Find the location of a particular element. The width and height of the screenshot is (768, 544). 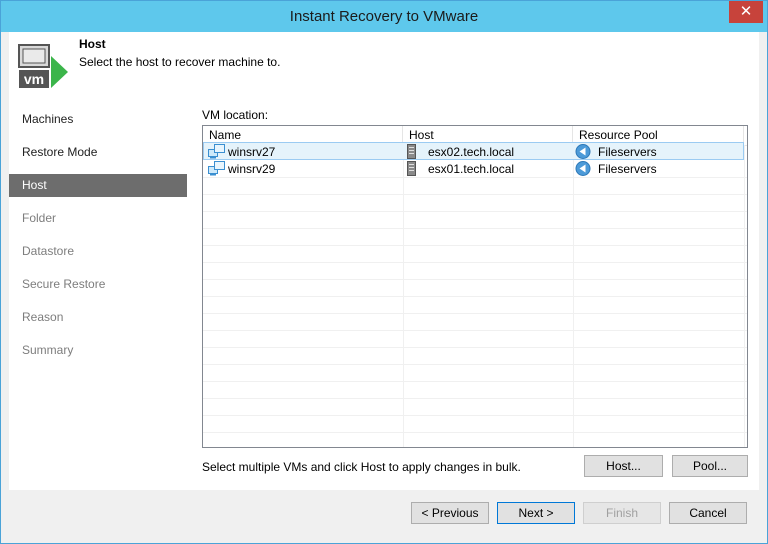

finish-button: Finish is located at coordinates (622, 513).